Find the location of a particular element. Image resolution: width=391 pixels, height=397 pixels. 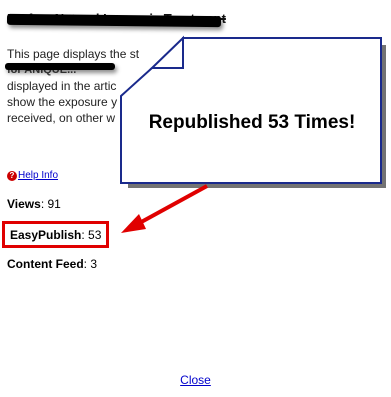

views-stat: Views: 91 is located at coordinates (34, 204).